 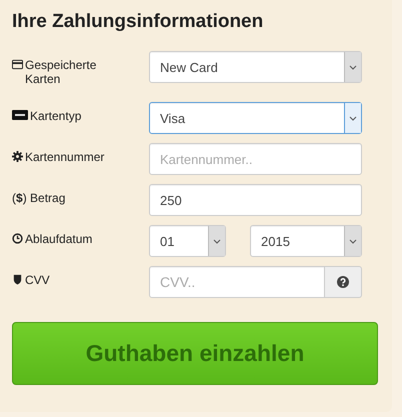 What do you see at coordinates (187, 241) in the screenshot?
I see `dropdown: 01` at bounding box center [187, 241].